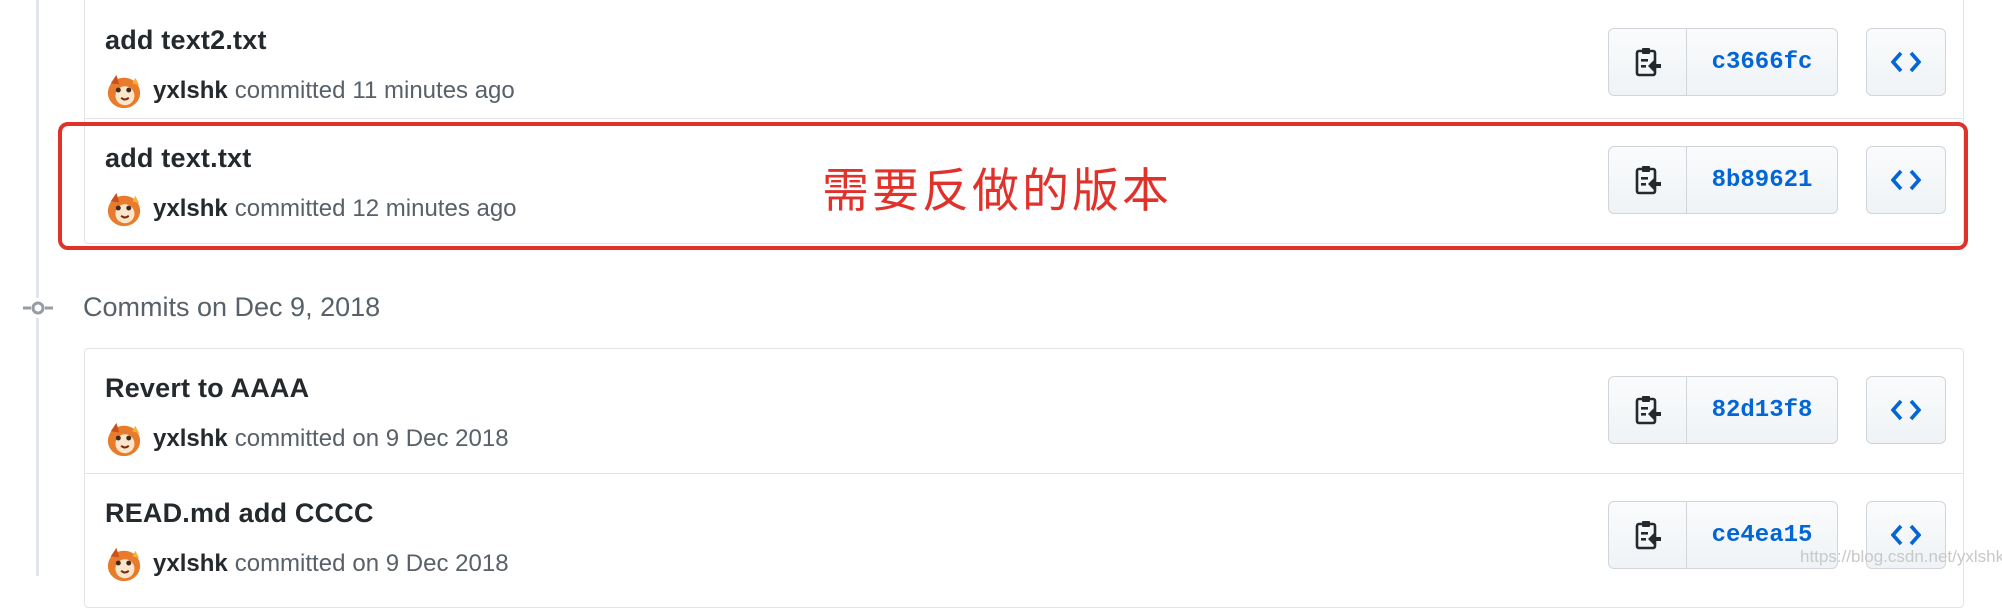 This screenshot has height=608, width=2002. I want to click on commit-sha-link: c3666fc, so click(1762, 62).